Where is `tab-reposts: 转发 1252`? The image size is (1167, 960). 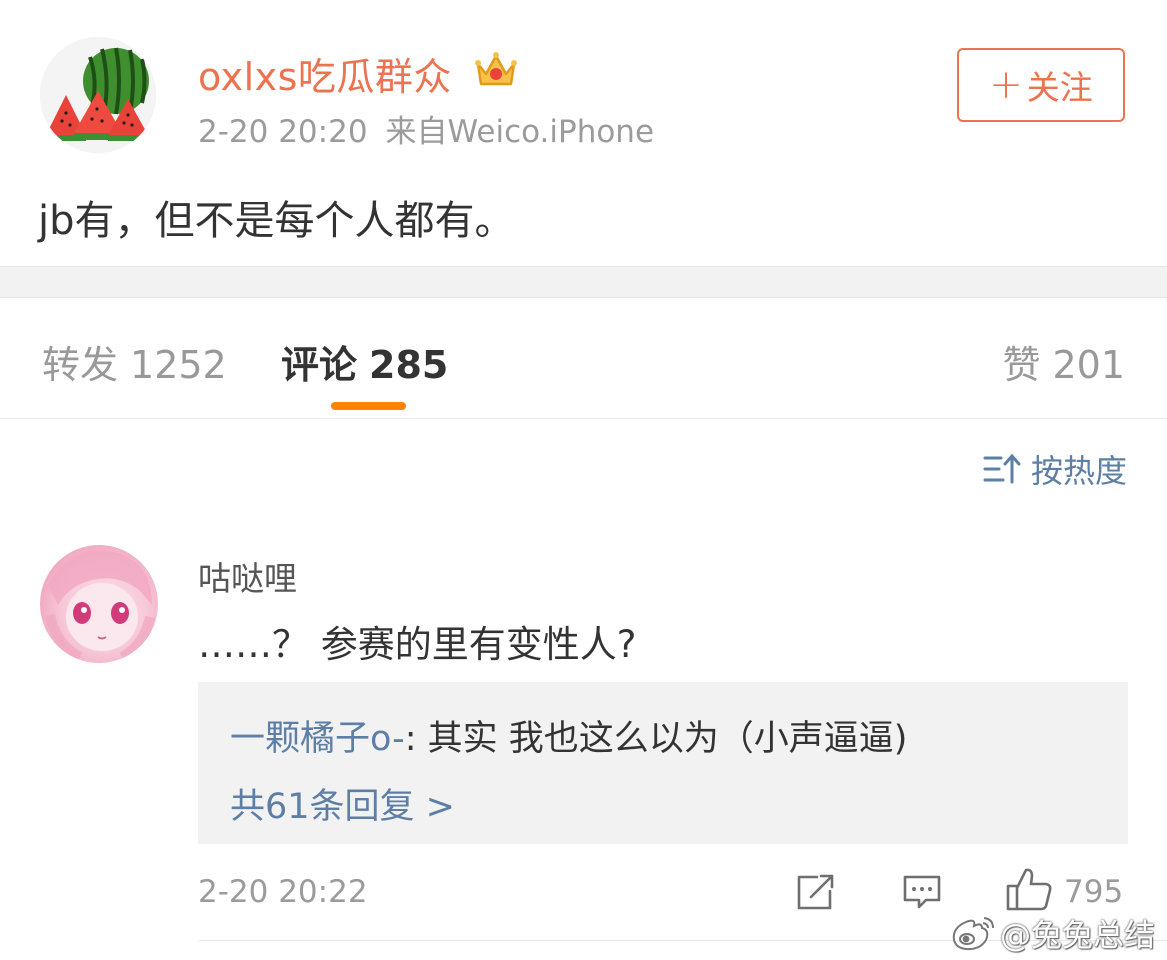 tab-reposts: 转发 1252 is located at coordinates (134, 361).